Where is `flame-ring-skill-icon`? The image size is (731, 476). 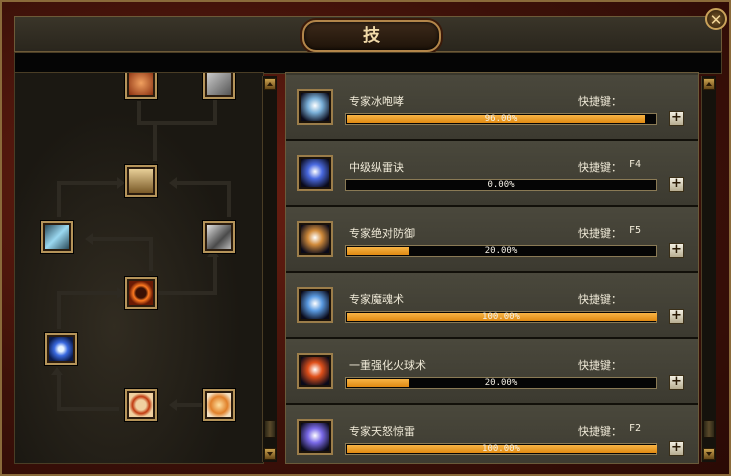
flame-ring-skill-icon is located at coordinates (141, 405).